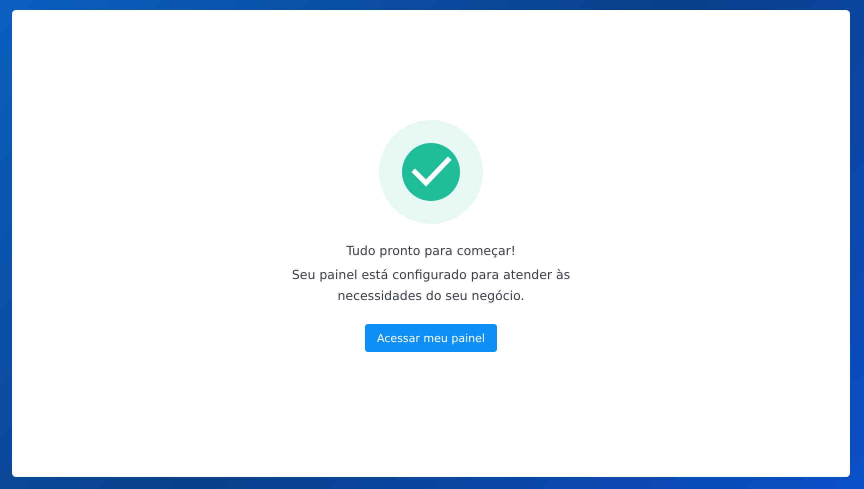 This screenshot has width=864, height=489. Describe the element at coordinates (431, 250) in the screenshot. I see `success-title: Tudo pronto para começar!` at that location.